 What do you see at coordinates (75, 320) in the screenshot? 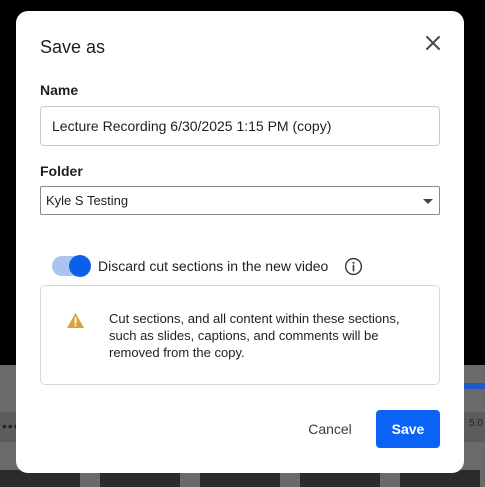
I see `warning-icon` at bounding box center [75, 320].